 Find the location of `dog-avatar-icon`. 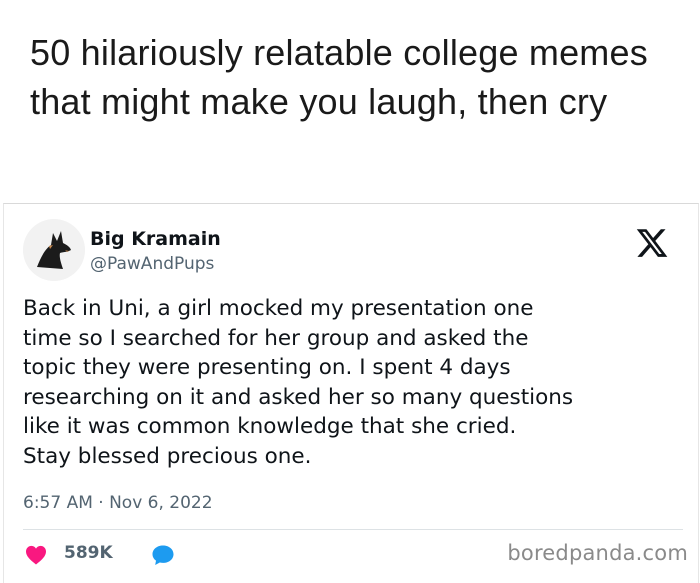

dog-avatar-icon is located at coordinates (54, 250).